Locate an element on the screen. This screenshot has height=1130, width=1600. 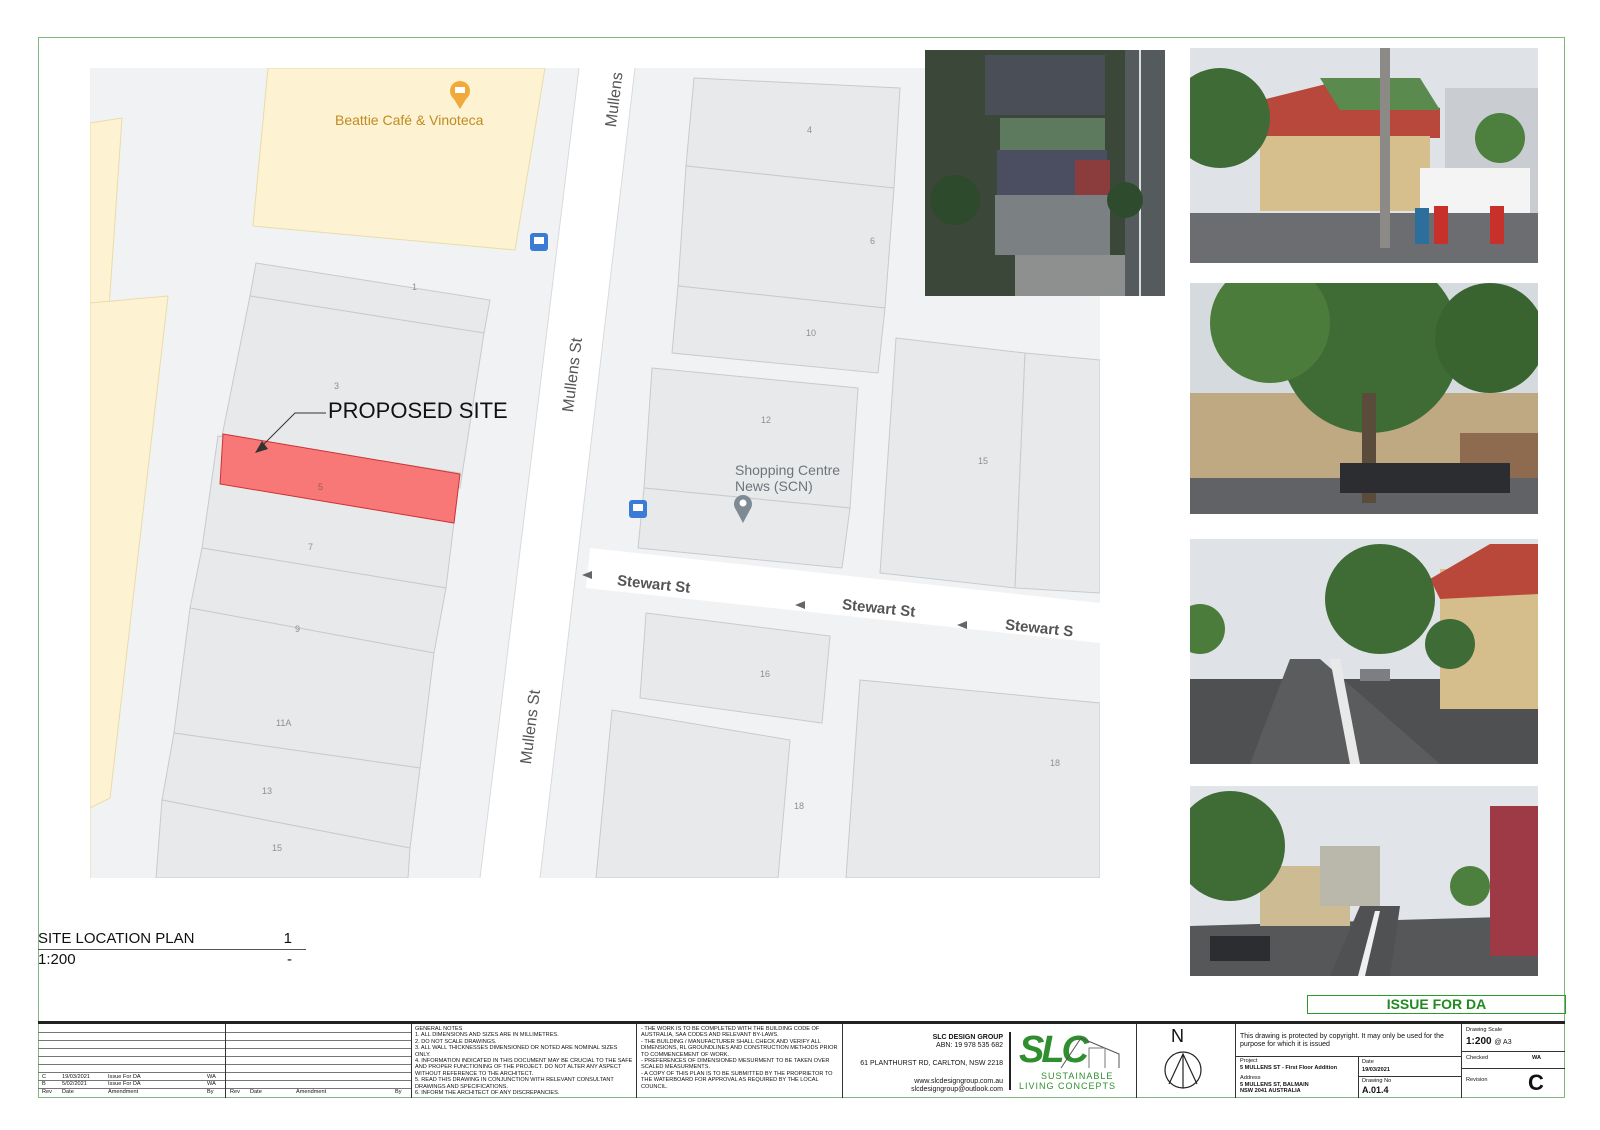
lot-number: 16 is located at coordinates (765, 674).